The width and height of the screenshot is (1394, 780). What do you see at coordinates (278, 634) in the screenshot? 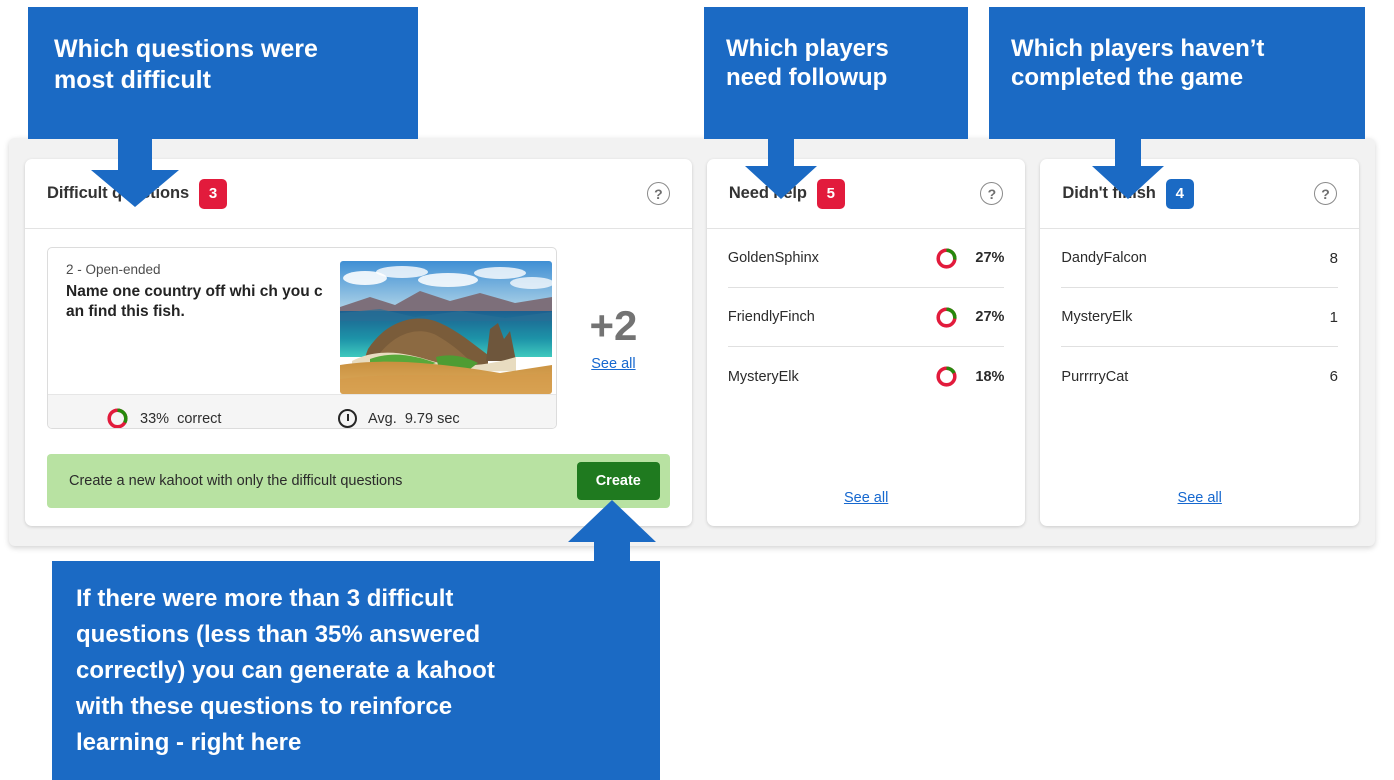
I see `annotation-line: questions (less than 35% answered` at bounding box center [278, 634].